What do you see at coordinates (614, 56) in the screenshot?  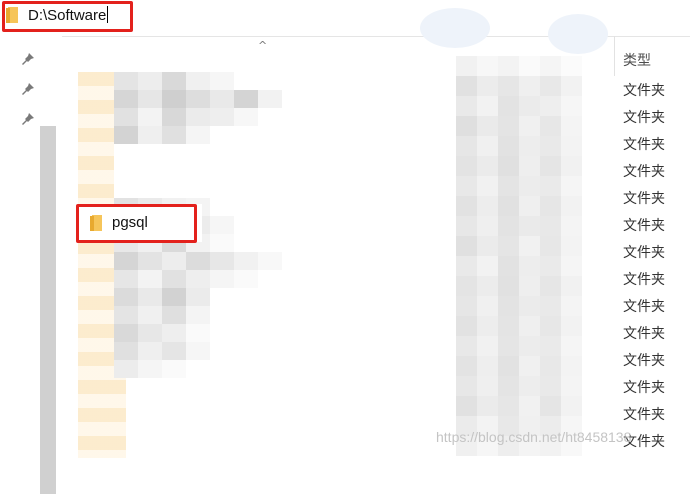 I see `column-divider` at bounding box center [614, 56].